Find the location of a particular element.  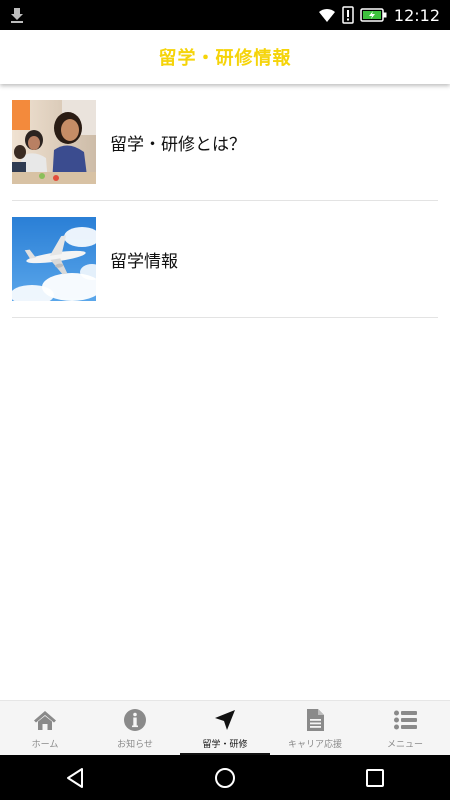

nav-item-news: お知らせ is located at coordinates (135, 728).